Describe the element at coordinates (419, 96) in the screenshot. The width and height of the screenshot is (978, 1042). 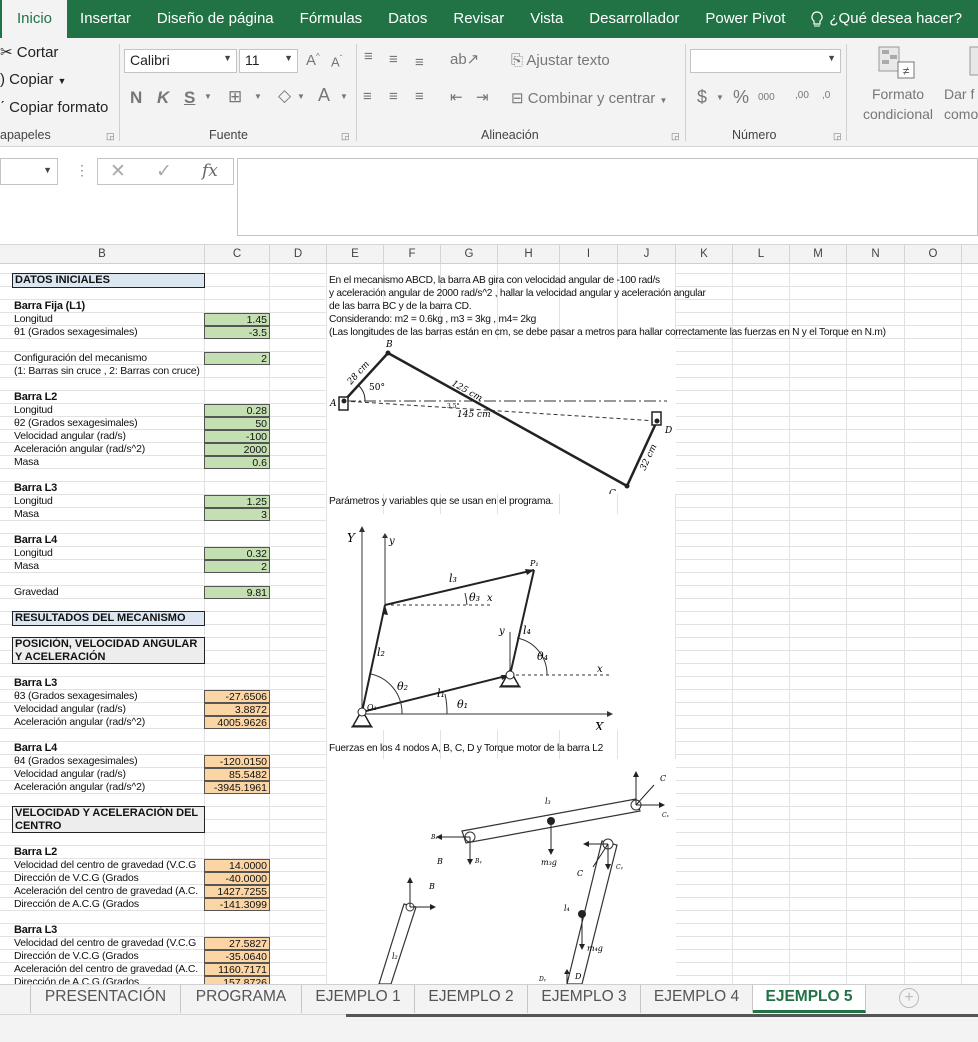
I see `align-right-icon: ≡` at that location.